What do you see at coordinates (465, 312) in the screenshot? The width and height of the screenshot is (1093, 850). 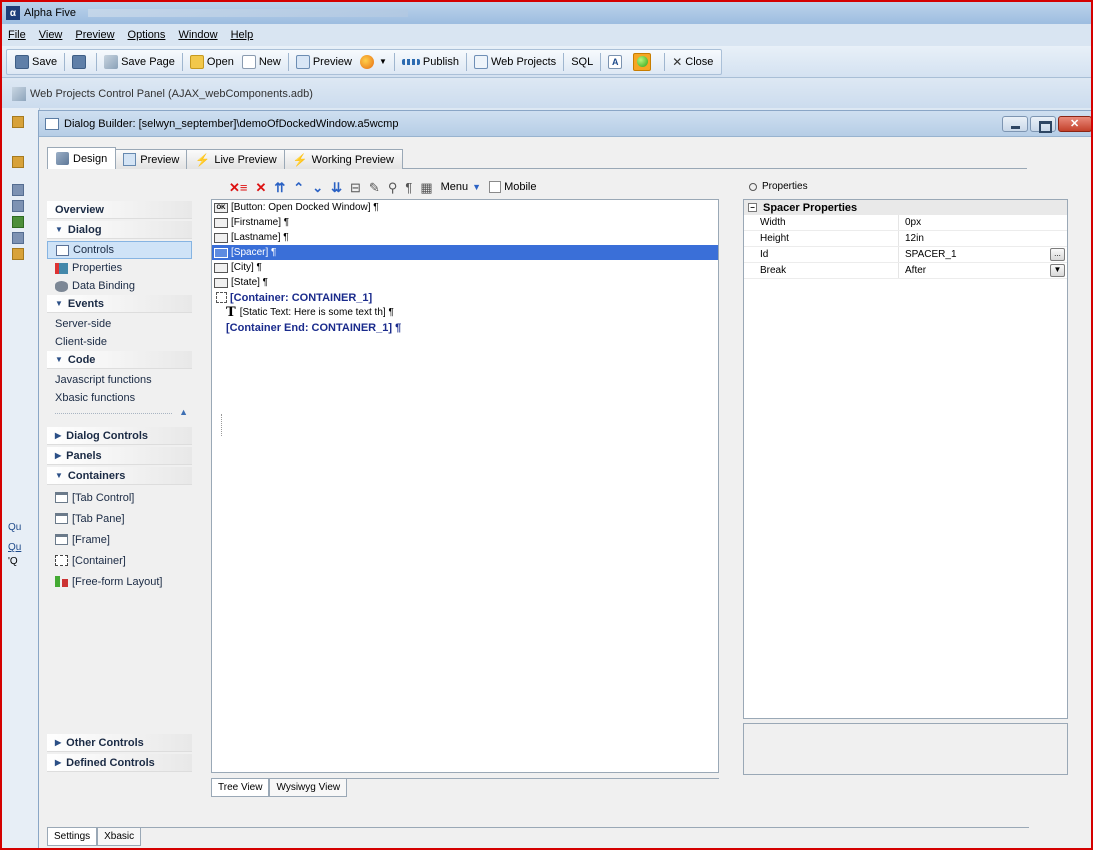 I see `tree-row: T [Static Text: Here is some text th] ¶` at bounding box center [465, 312].